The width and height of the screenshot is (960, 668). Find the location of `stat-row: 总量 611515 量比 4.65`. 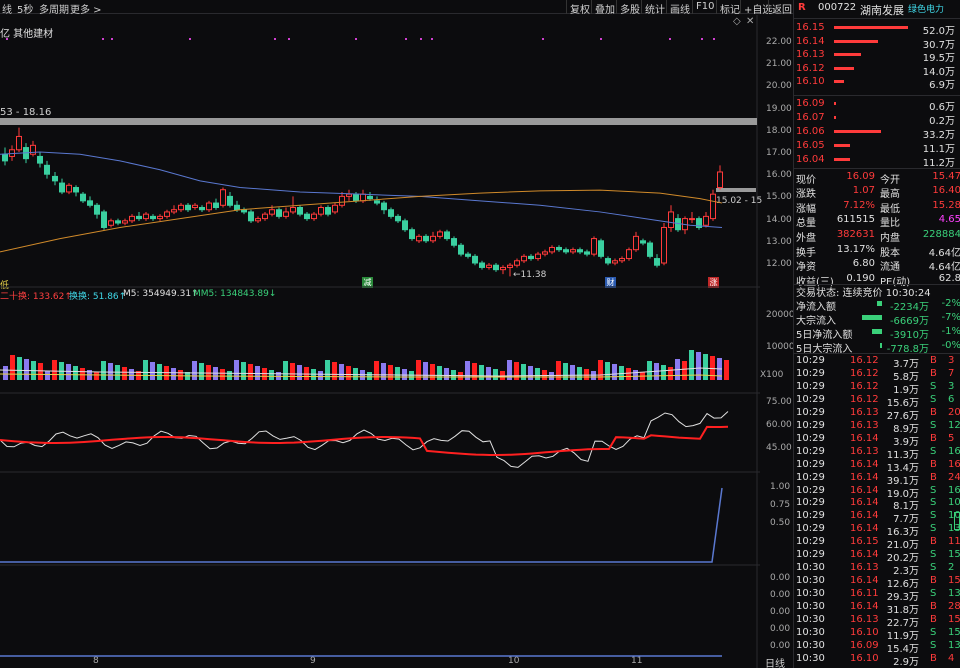

stat-row: 总量 611515 量比 4.65 is located at coordinates (878, 221).